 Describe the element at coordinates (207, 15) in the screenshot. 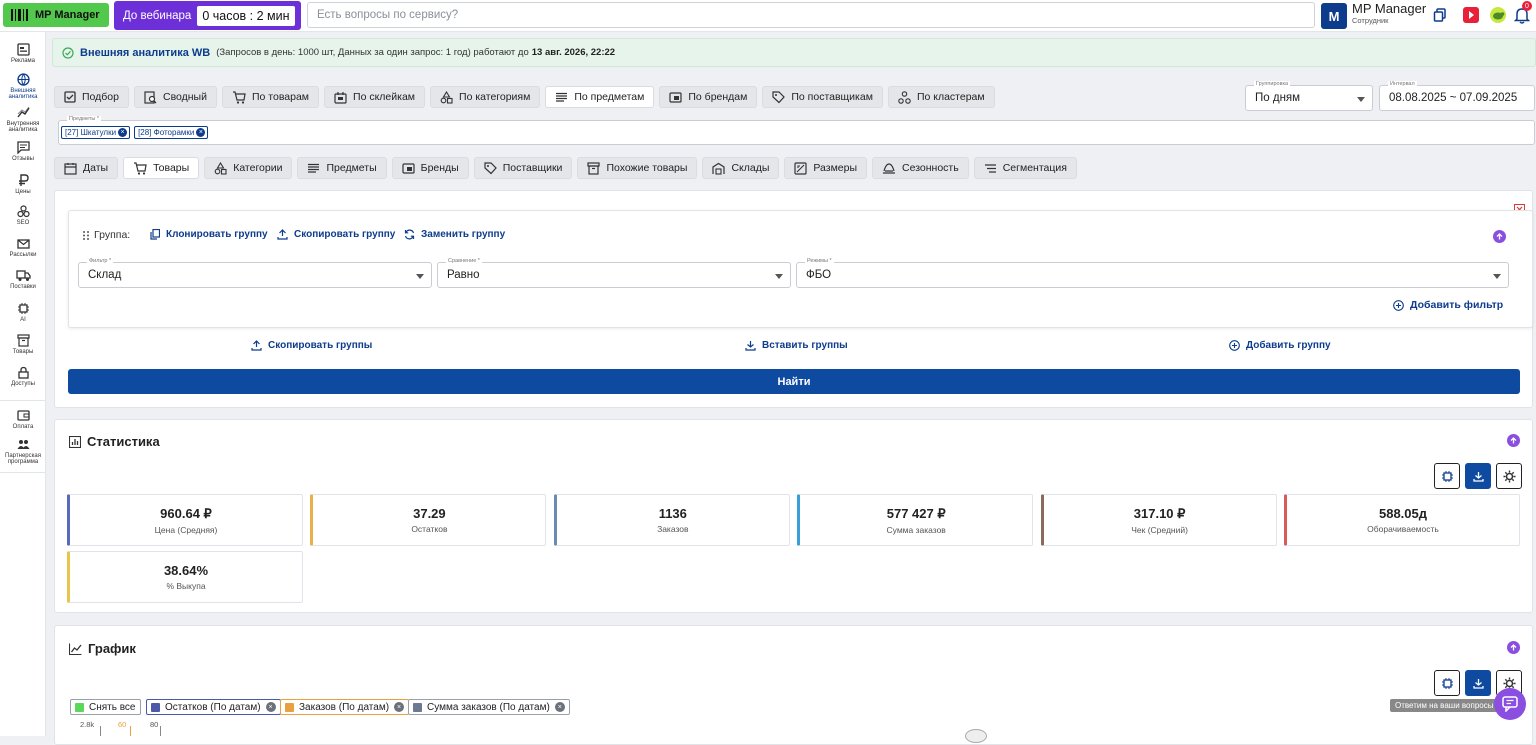

I see `webinar-countdown: До вебинара 0 часов : 2 мин` at that location.